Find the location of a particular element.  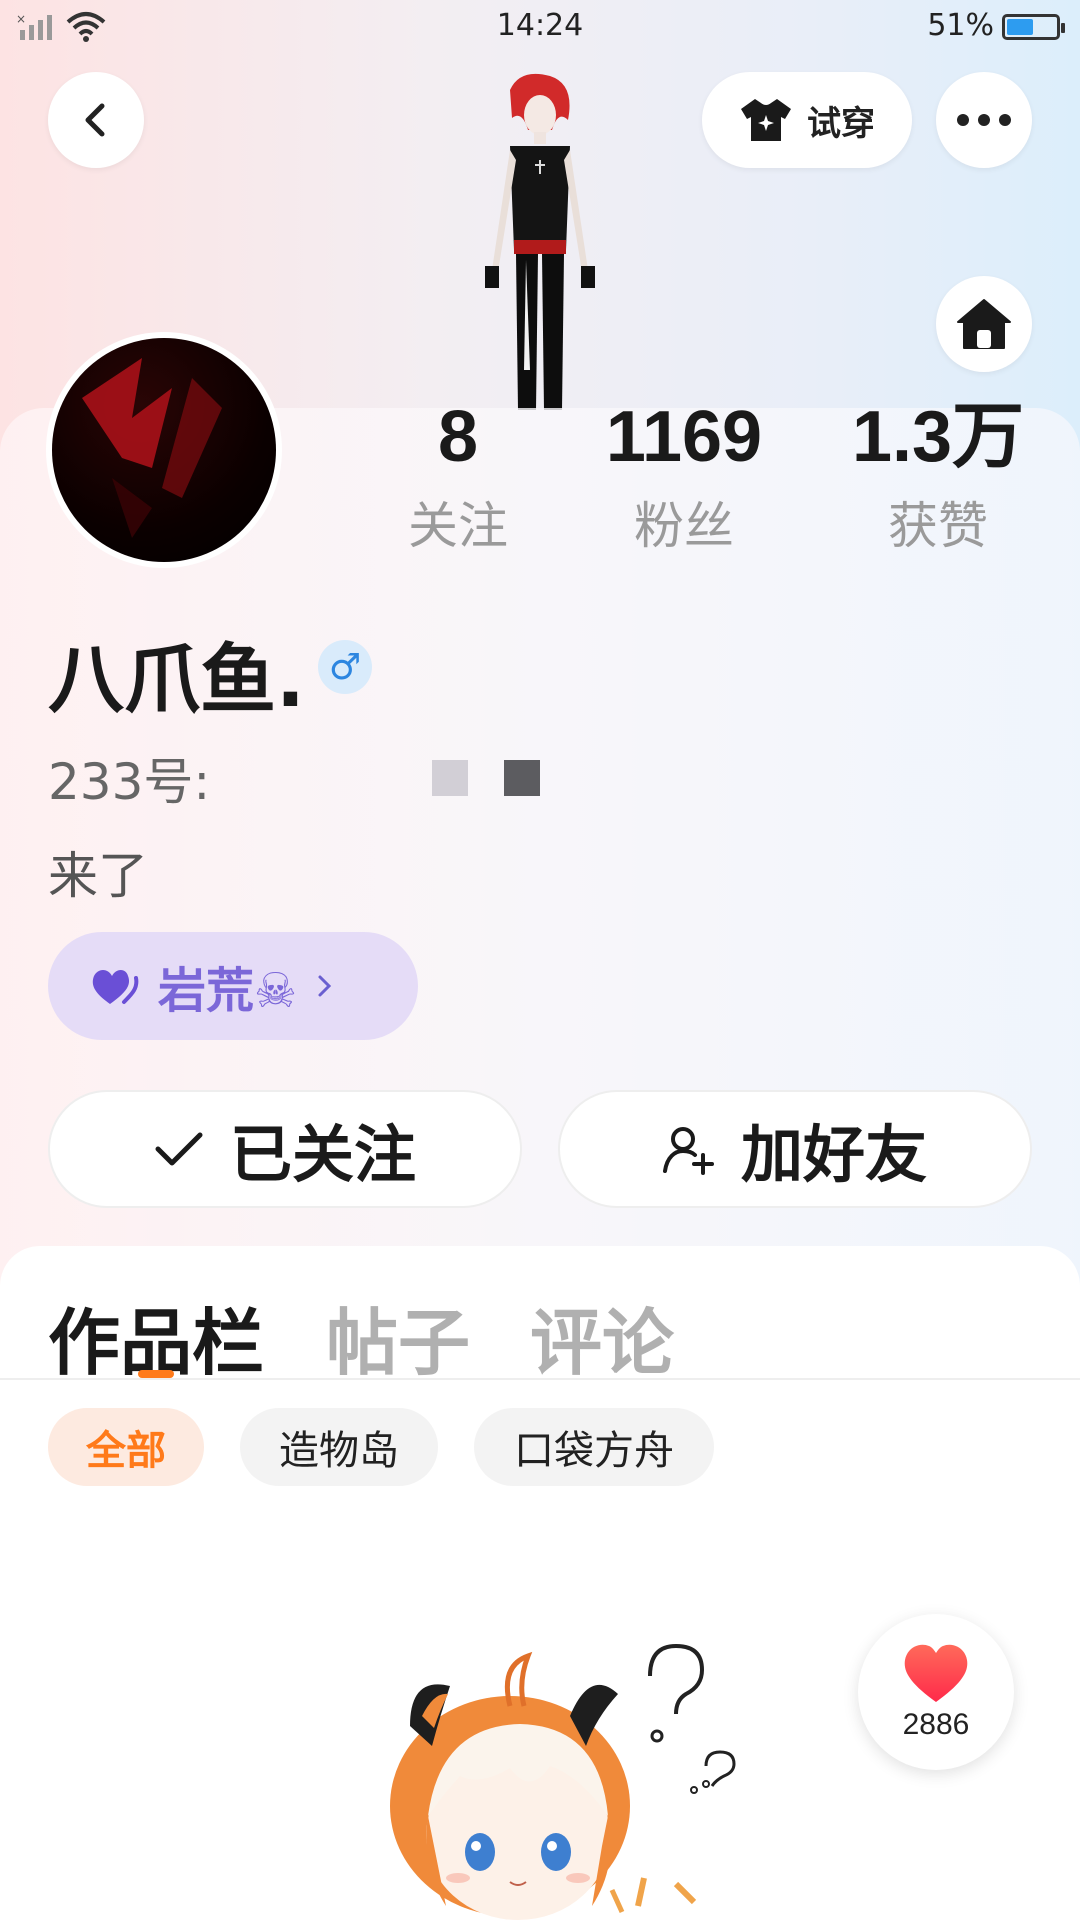

user-id-label: 233号: is located at coordinates (129, 782).